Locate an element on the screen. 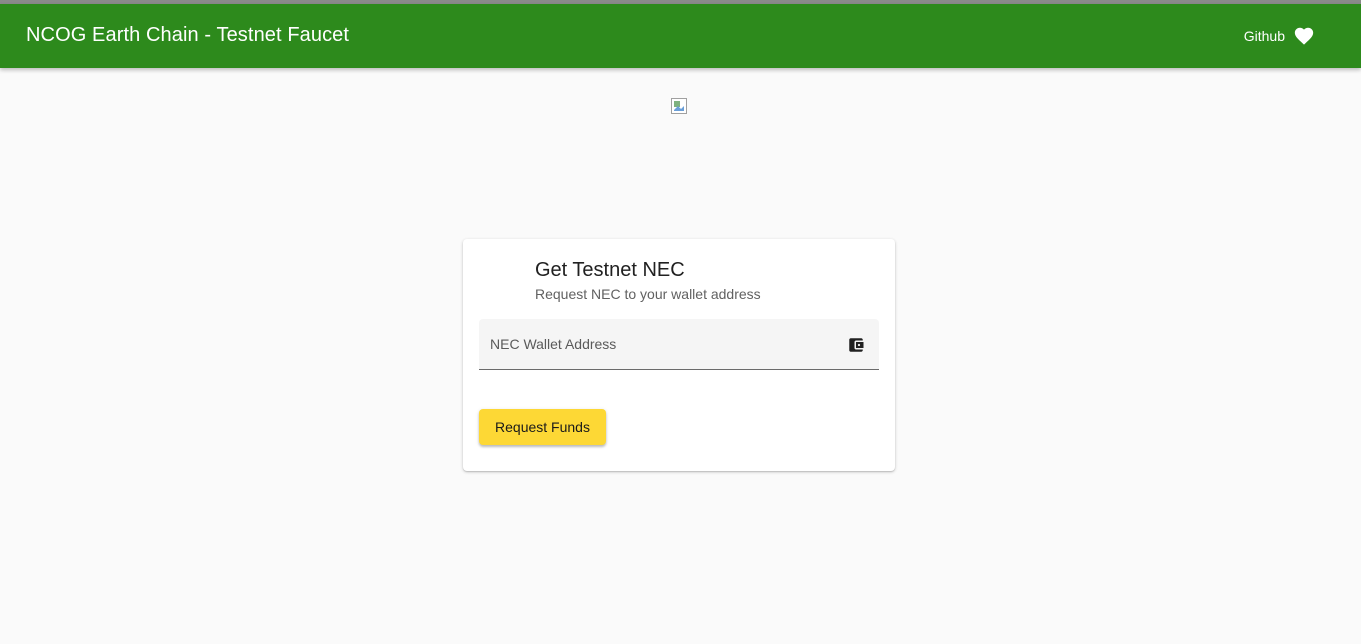 This screenshot has height=644, width=1361. wallet-icon is located at coordinates (856, 345).